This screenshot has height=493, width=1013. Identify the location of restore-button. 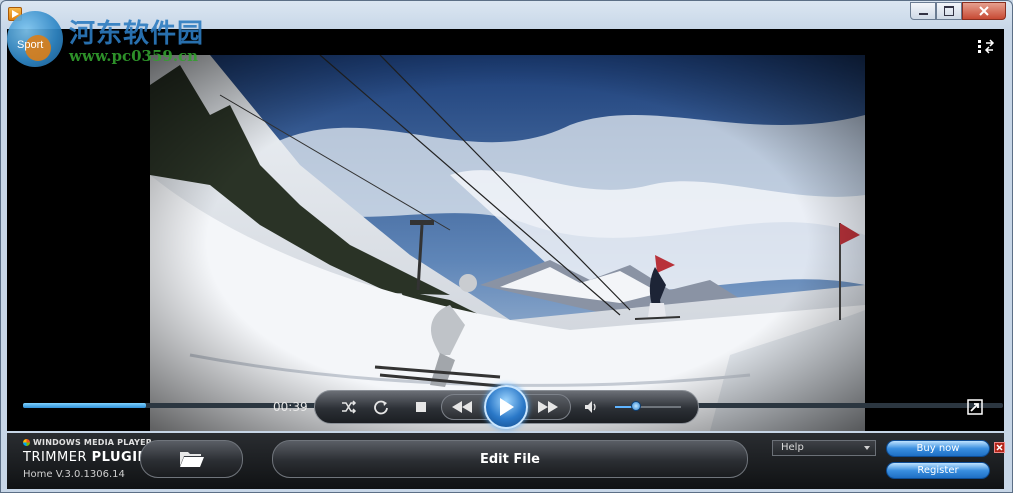
(949, 11).